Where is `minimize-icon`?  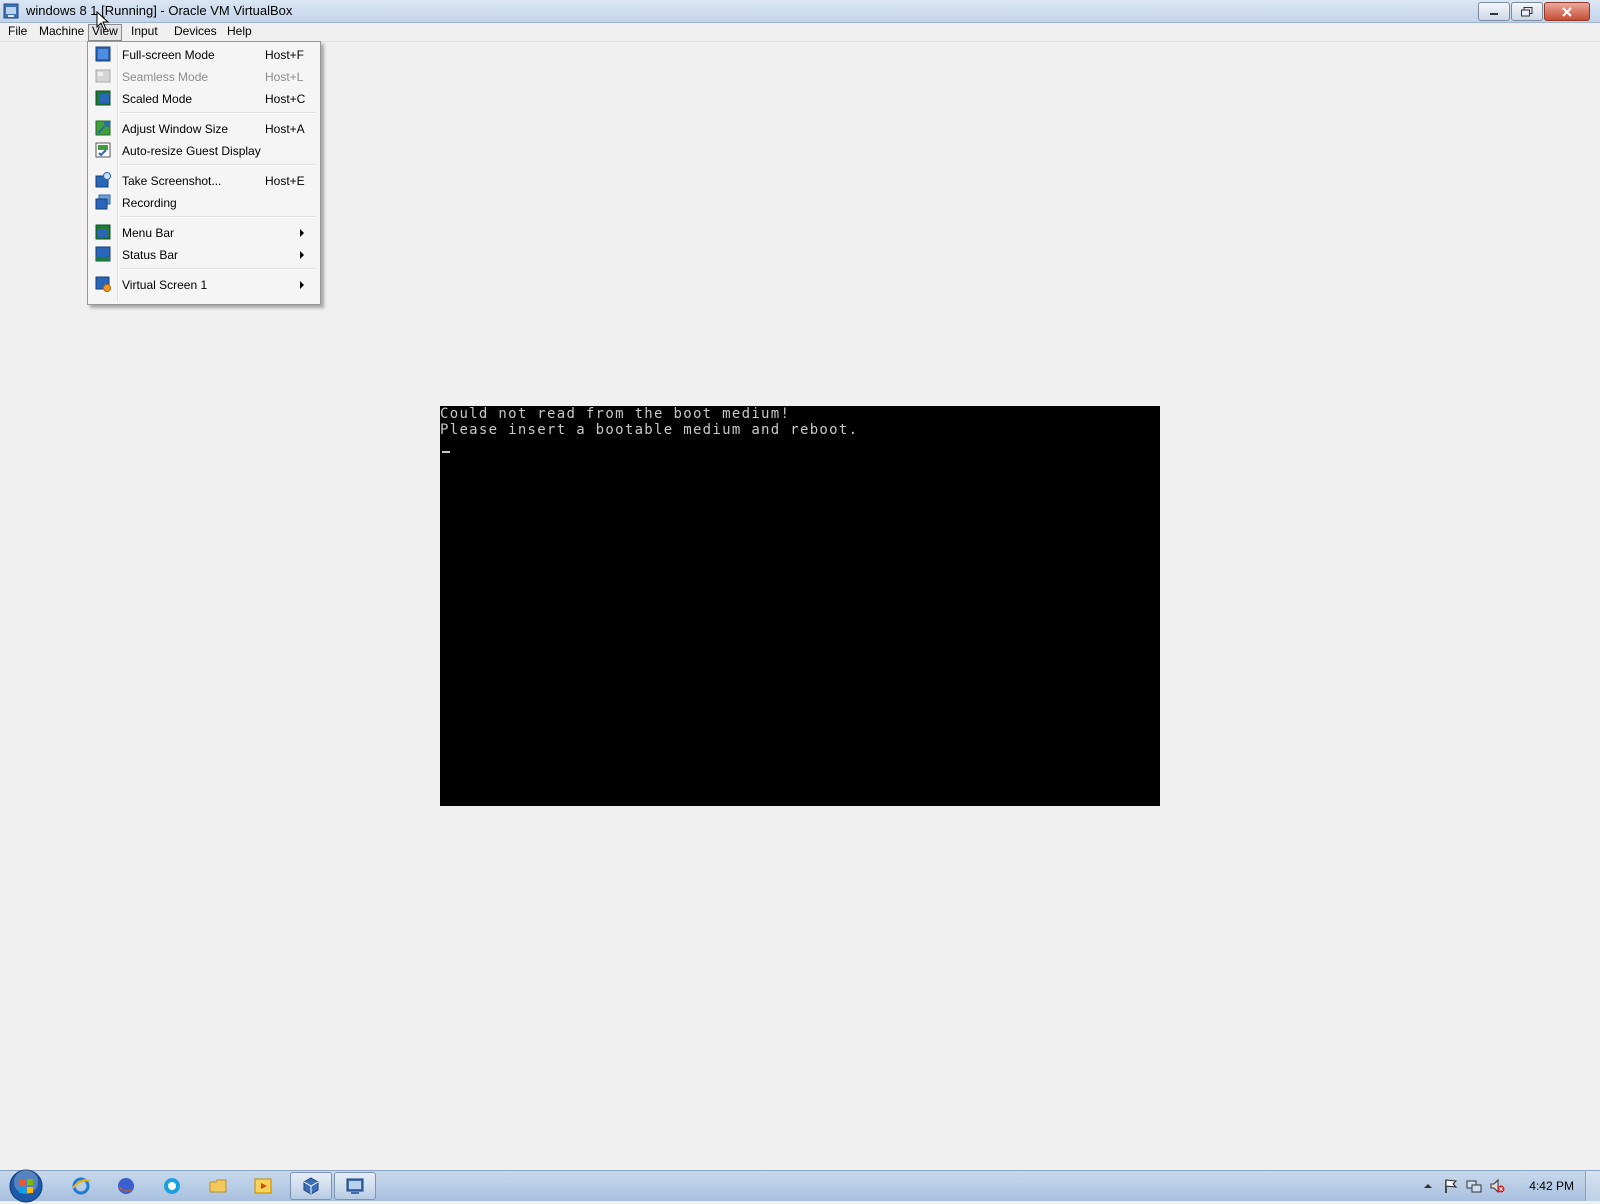 minimize-icon is located at coordinates (1494, 13).